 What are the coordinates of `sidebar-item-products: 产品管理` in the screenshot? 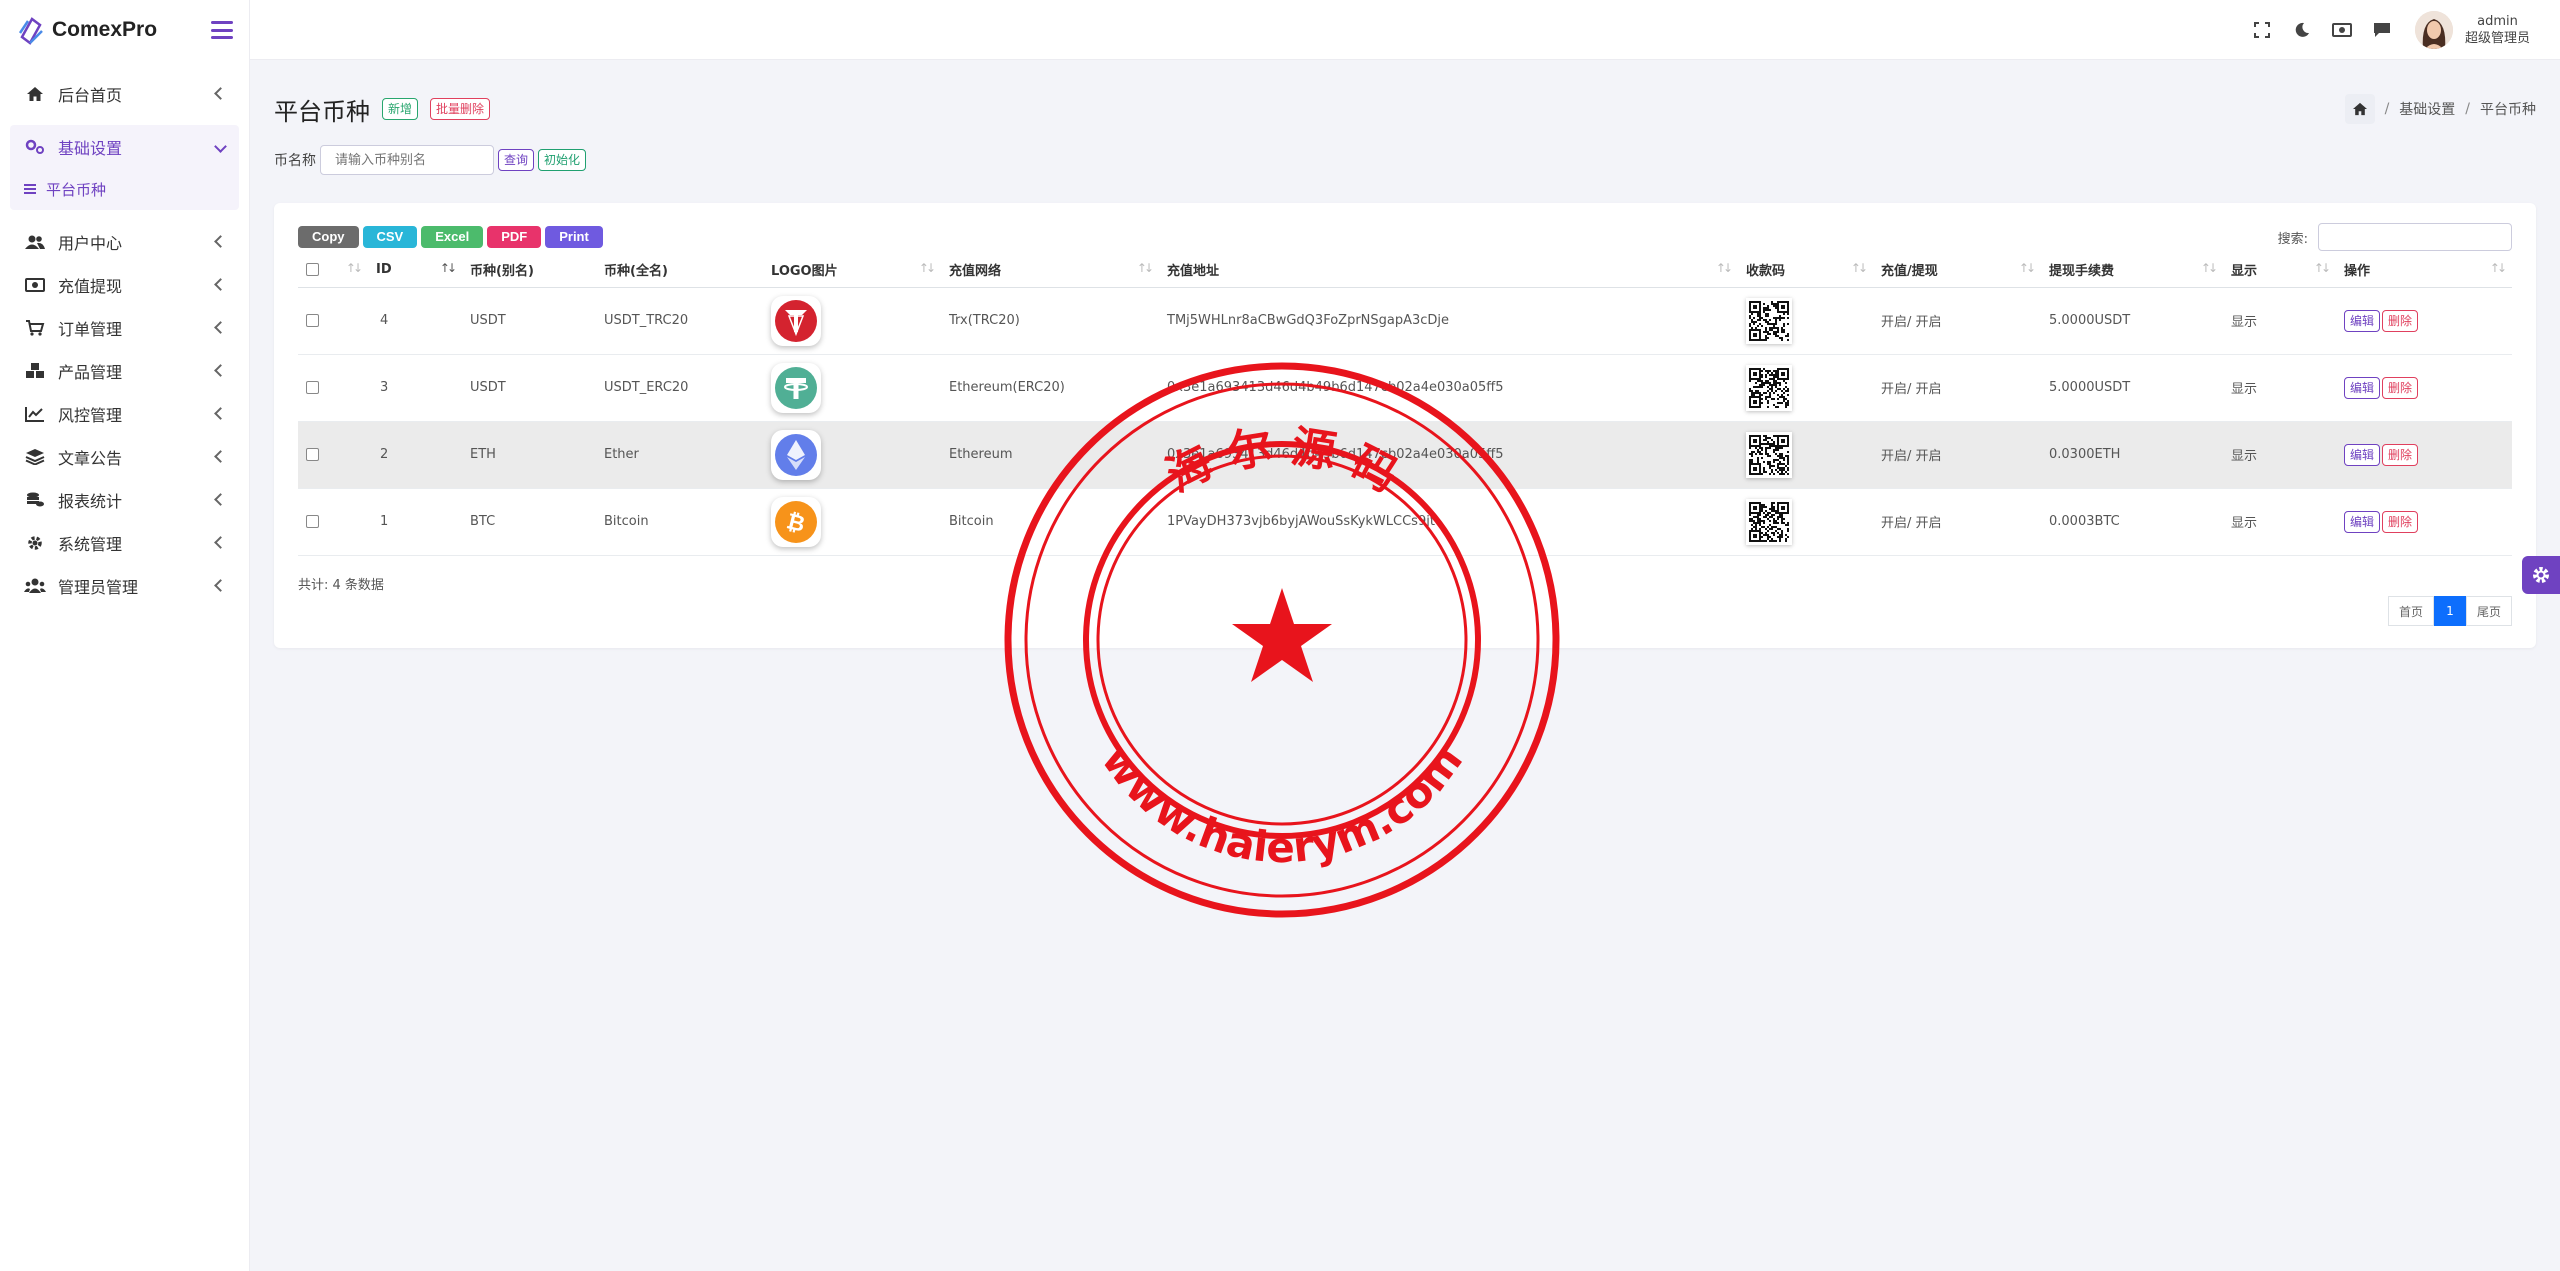 It's located at (124, 370).